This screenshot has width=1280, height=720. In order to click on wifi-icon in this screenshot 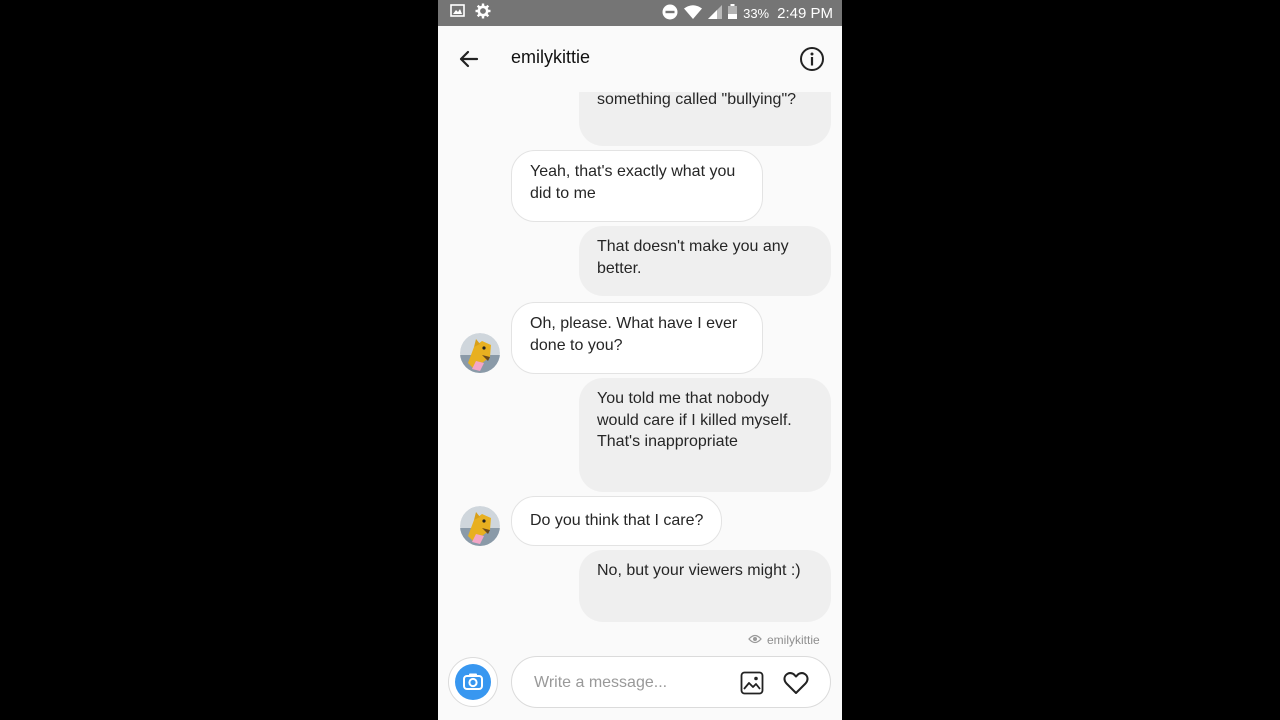, I will do `click(693, 13)`.